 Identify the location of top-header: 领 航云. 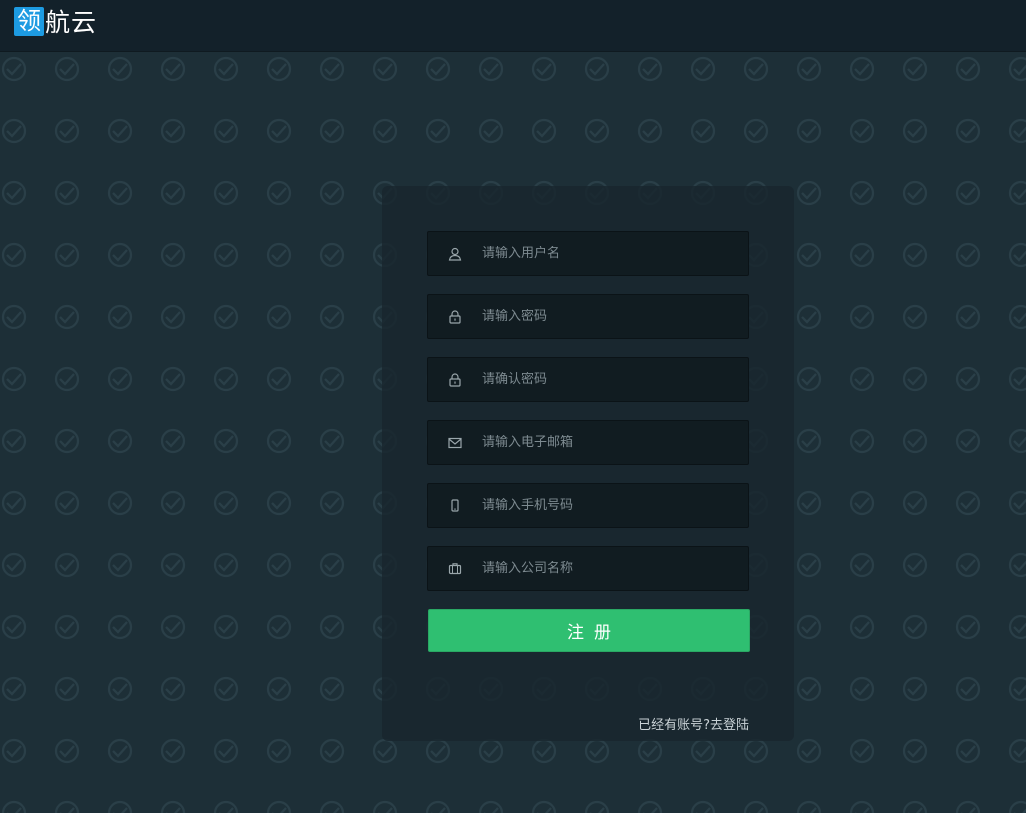
(513, 26).